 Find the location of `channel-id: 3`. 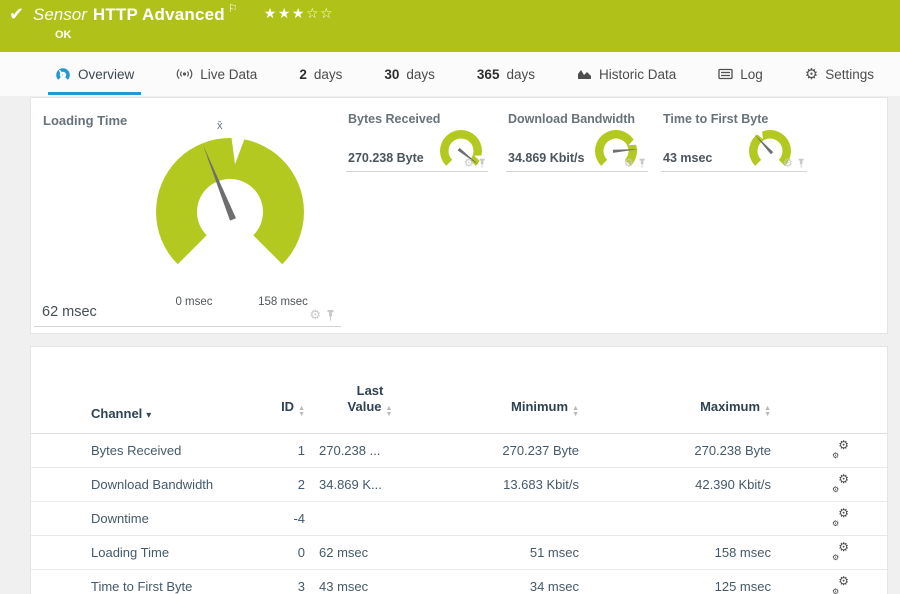

channel-id: 3 is located at coordinates (301, 586).